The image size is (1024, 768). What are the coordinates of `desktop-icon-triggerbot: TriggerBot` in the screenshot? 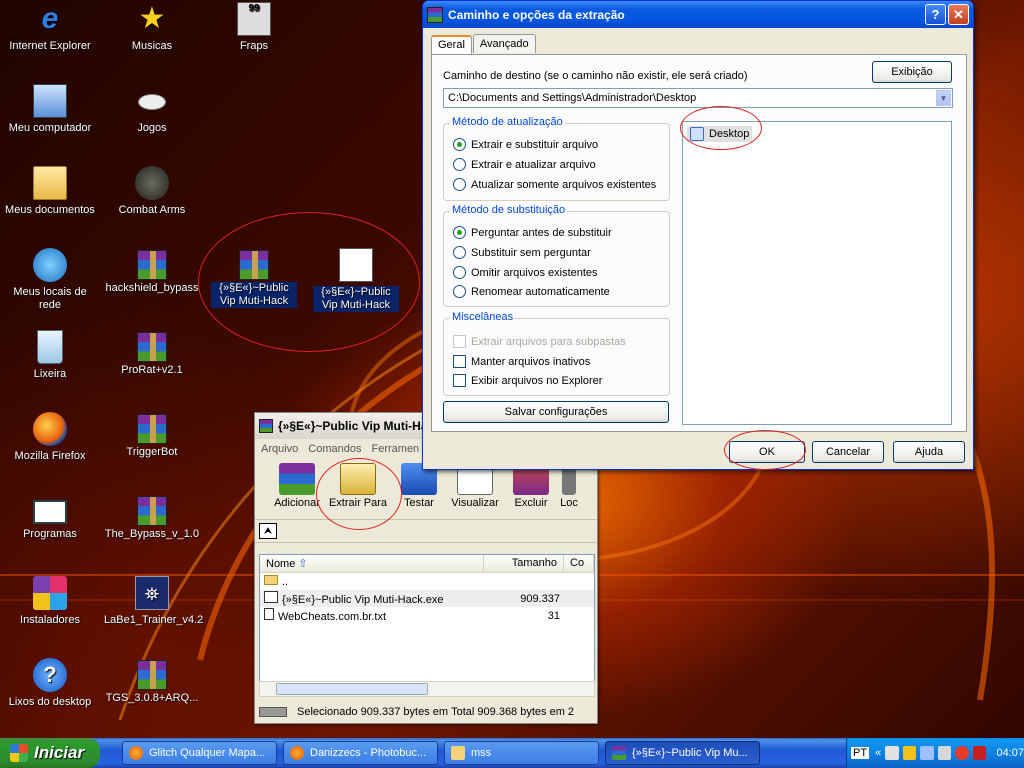 It's located at (152, 435).